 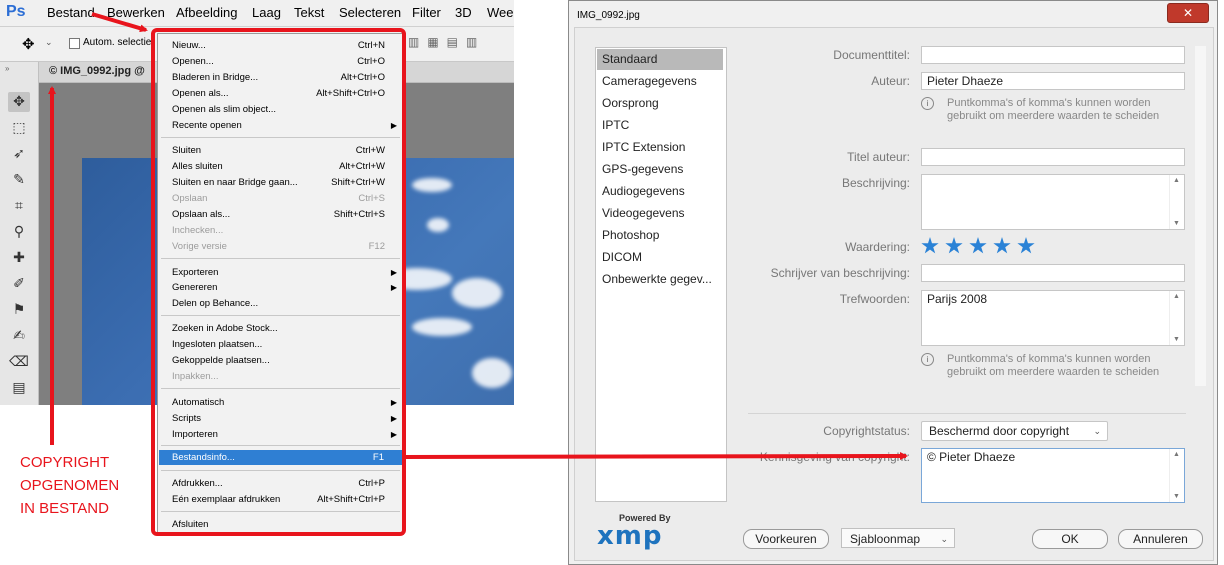 I want to click on gradient-tool-icon: ▤, so click(x=19, y=388).